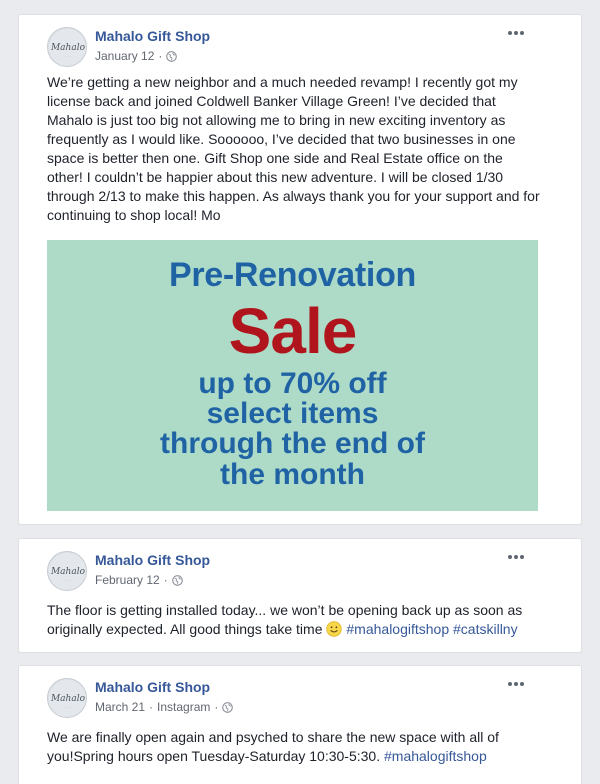  What do you see at coordinates (293, 331) in the screenshot?
I see `promo-sale-text: Sale` at bounding box center [293, 331].